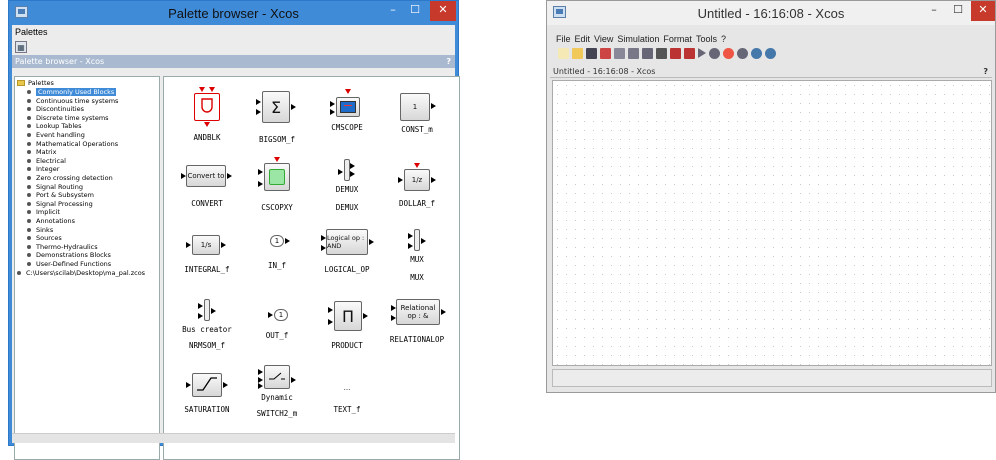 The height and width of the screenshot is (460, 996). What do you see at coordinates (48, 212) in the screenshot?
I see `tree-item-label: Implicit` at bounding box center [48, 212].